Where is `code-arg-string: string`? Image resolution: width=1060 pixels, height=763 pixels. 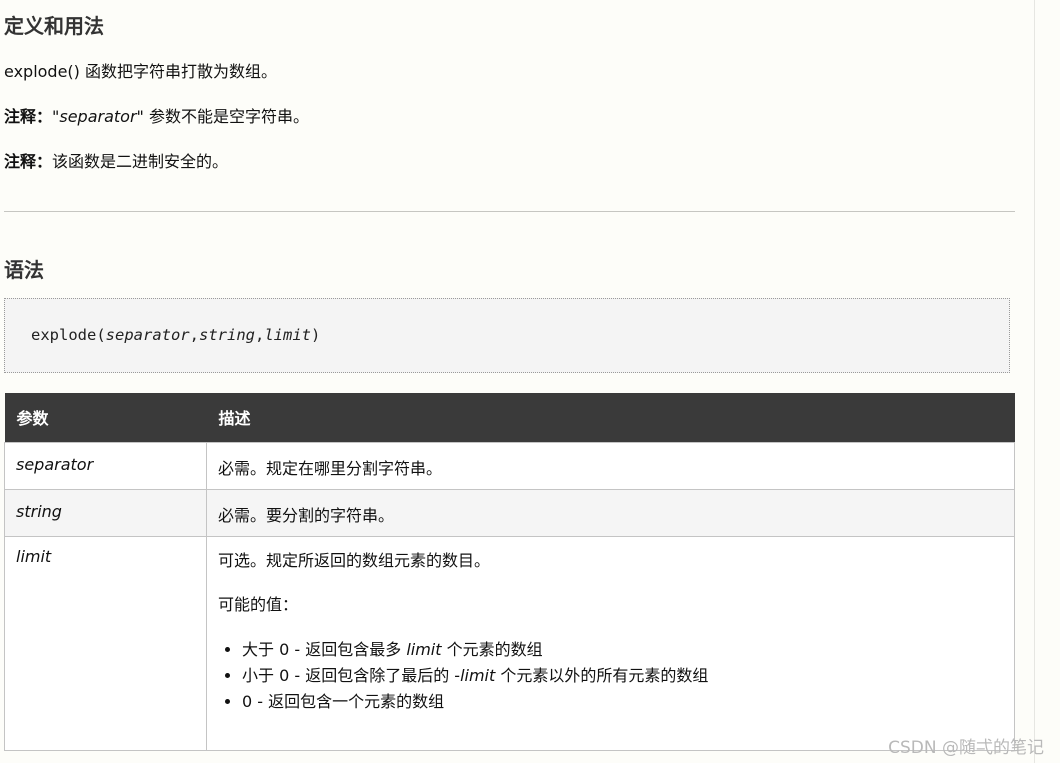 code-arg-string: string is located at coordinates (227, 335).